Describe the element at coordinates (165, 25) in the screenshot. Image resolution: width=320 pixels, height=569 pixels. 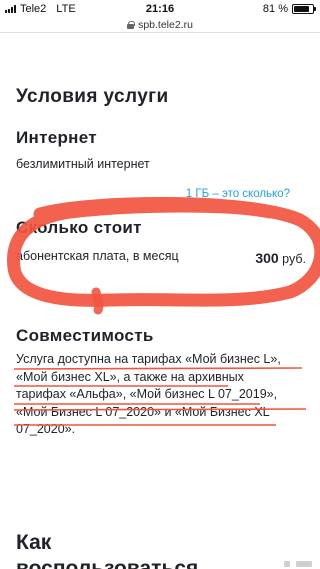
I see `address-url: spb.tele2.ru` at that location.